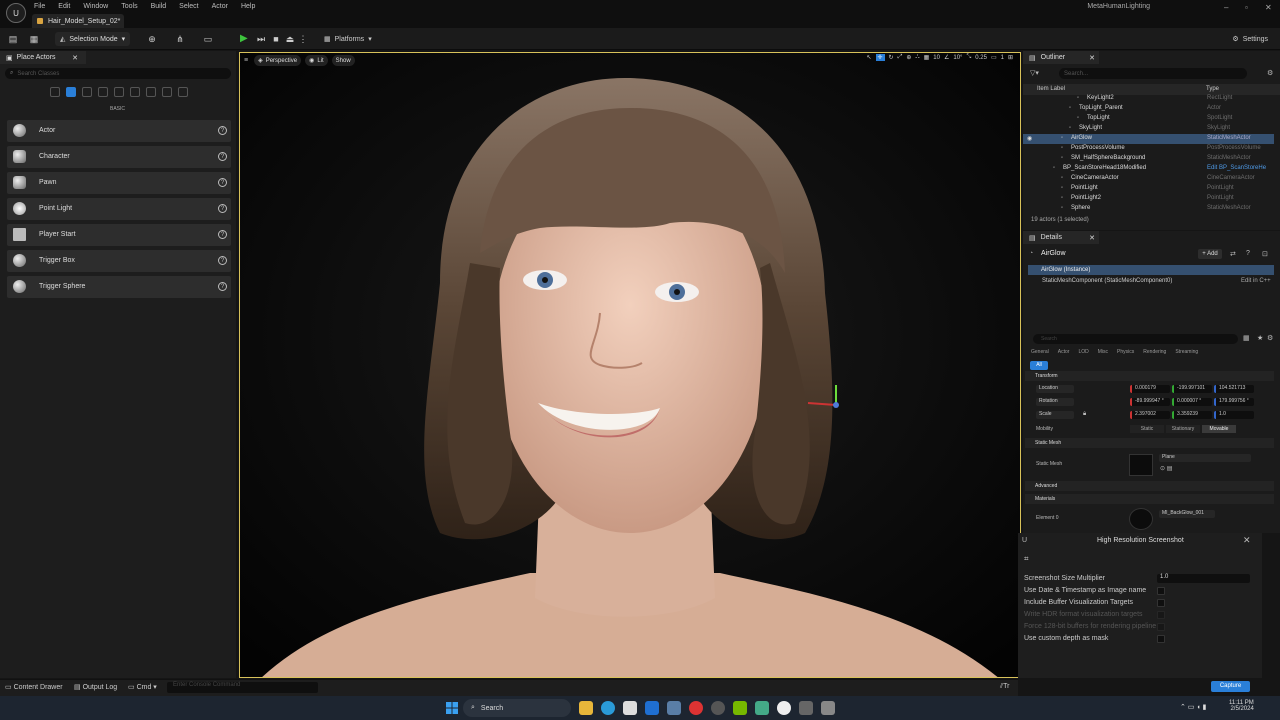 The width and height of the screenshot is (1280, 720). What do you see at coordinates (13, 39) in the screenshot?
I see `save-icon: ▤` at bounding box center [13, 39].